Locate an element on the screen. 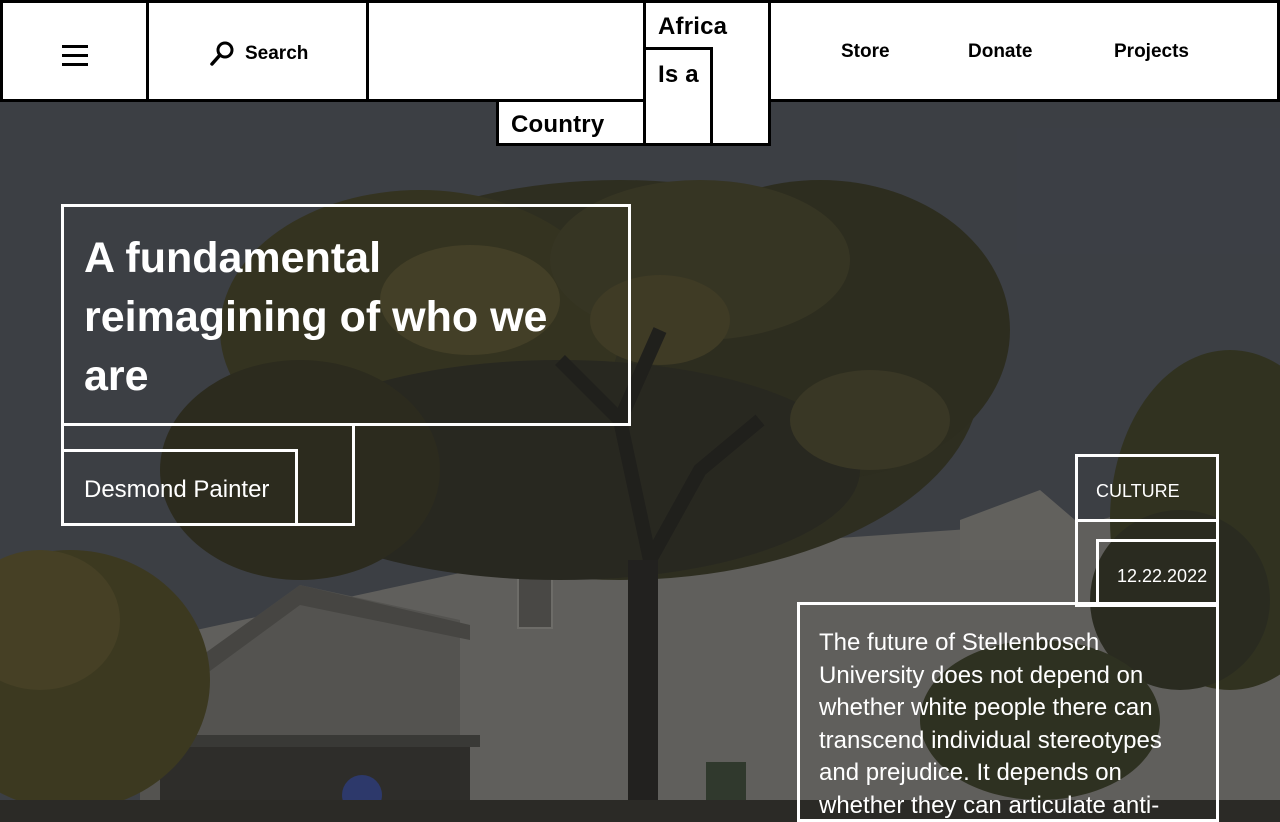 The image size is (1280, 822). site-header: Search Store Donate Projects is located at coordinates (640, 51).